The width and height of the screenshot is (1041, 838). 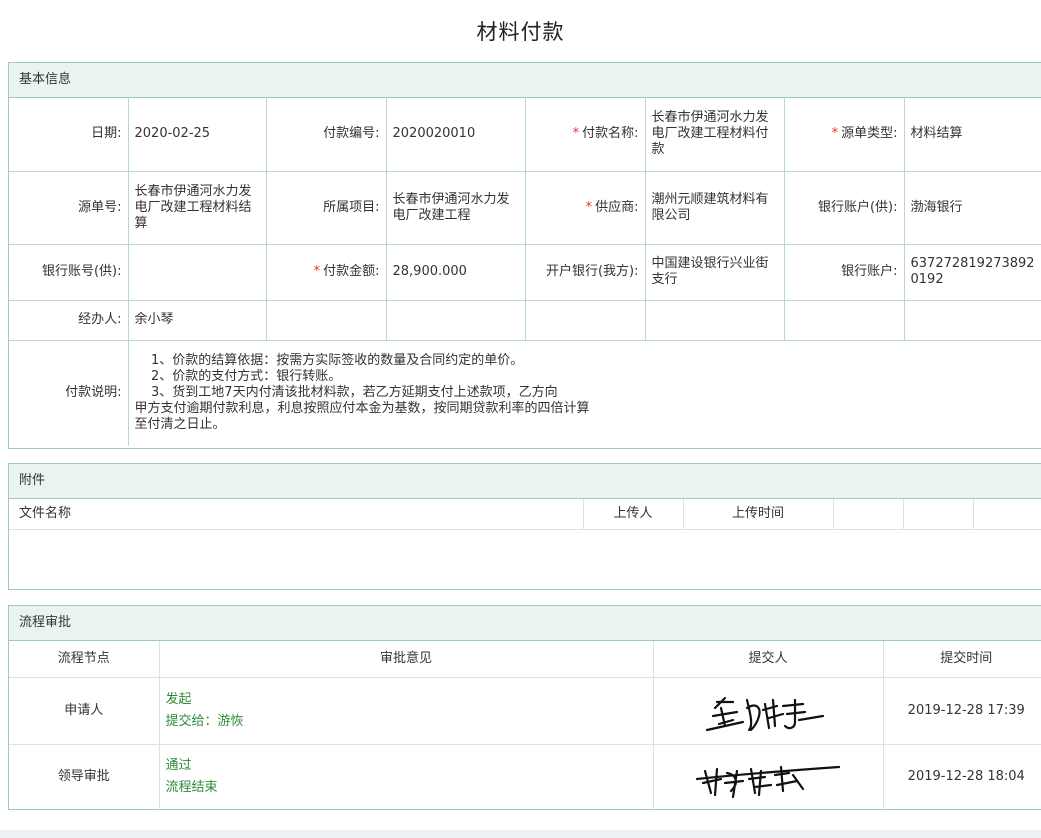 I want to click on supplier-value: 潮州元顺建筑材料有限公司, so click(x=714, y=207).